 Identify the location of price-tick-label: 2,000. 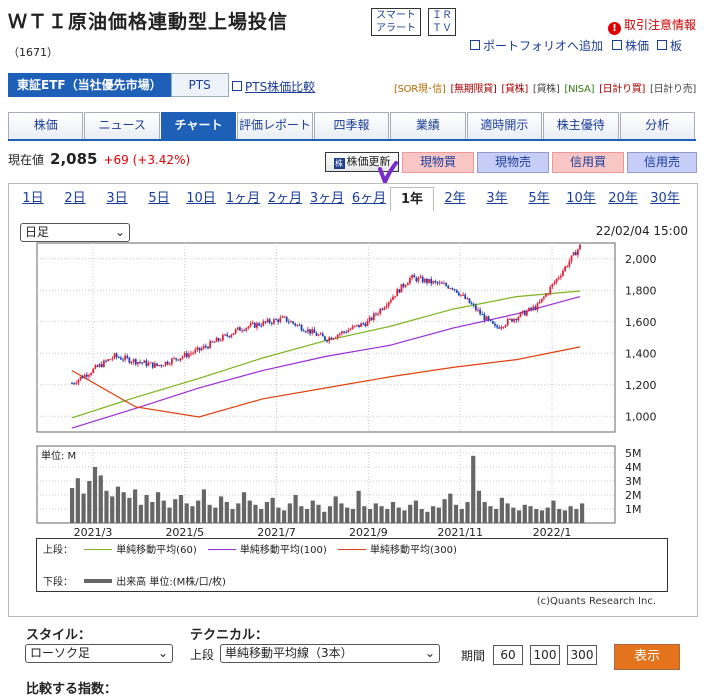
(641, 259).